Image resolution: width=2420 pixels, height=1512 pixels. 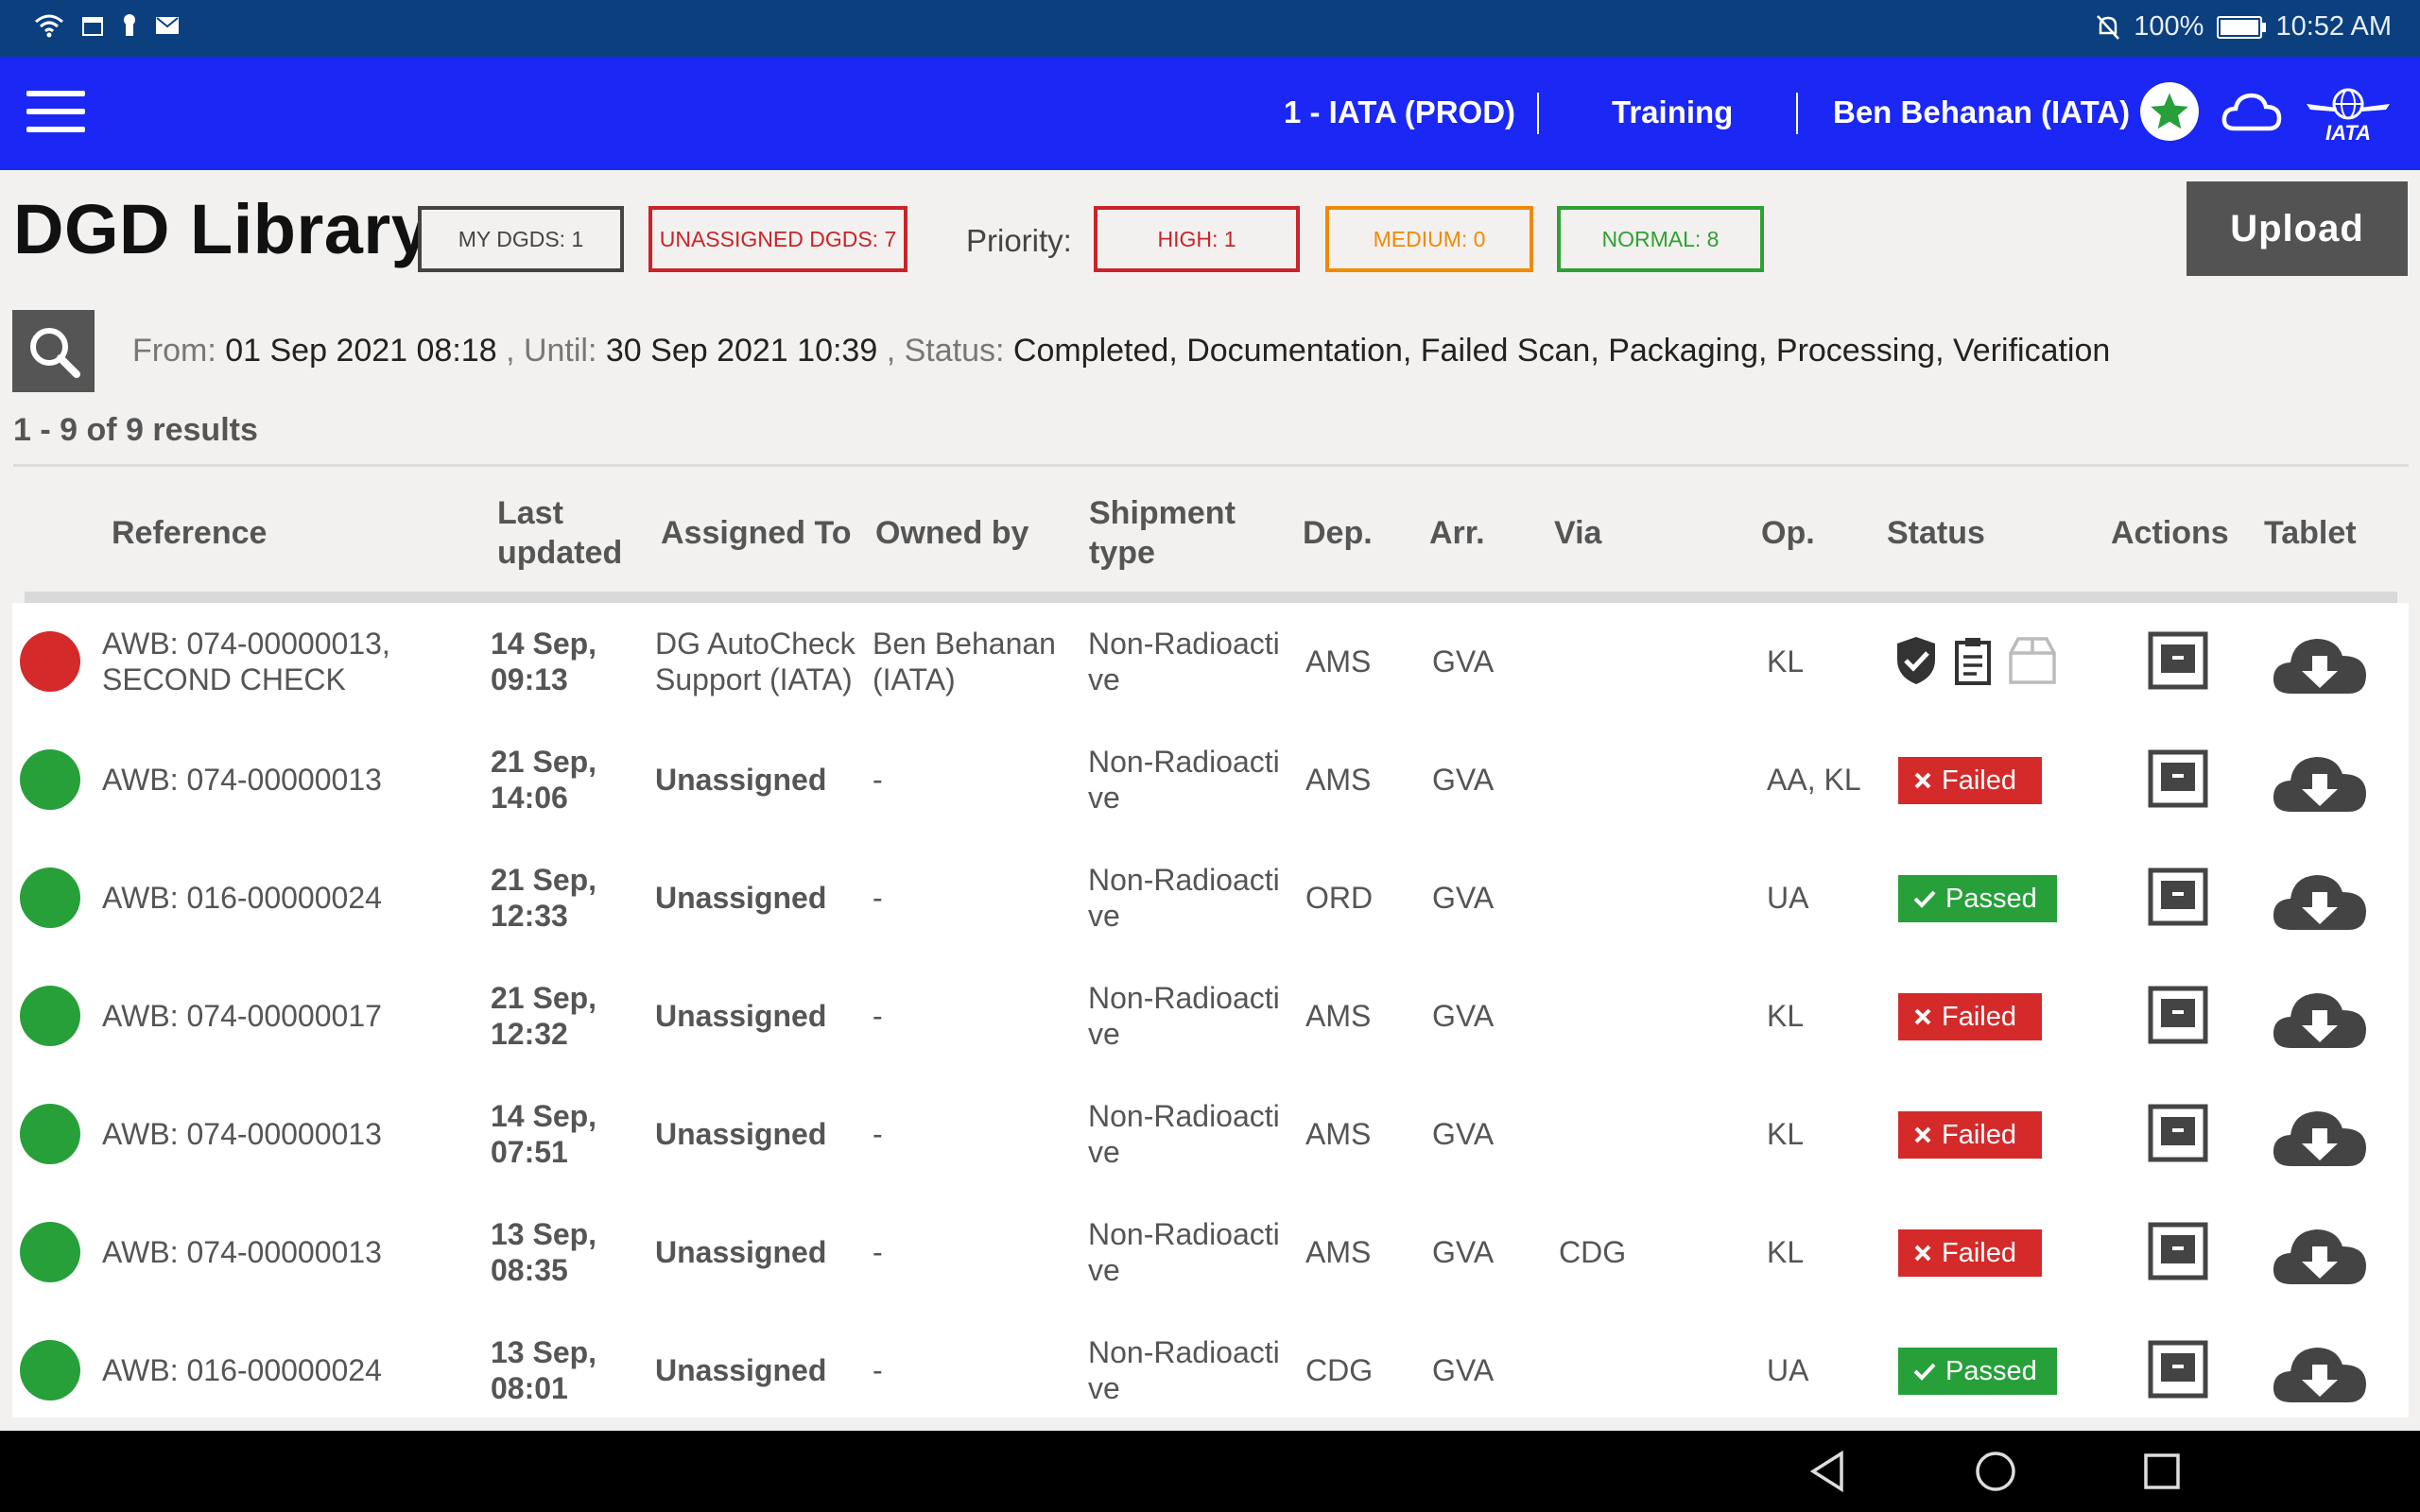 What do you see at coordinates (50, 1252) in the screenshot?
I see `priority-indicator` at bounding box center [50, 1252].